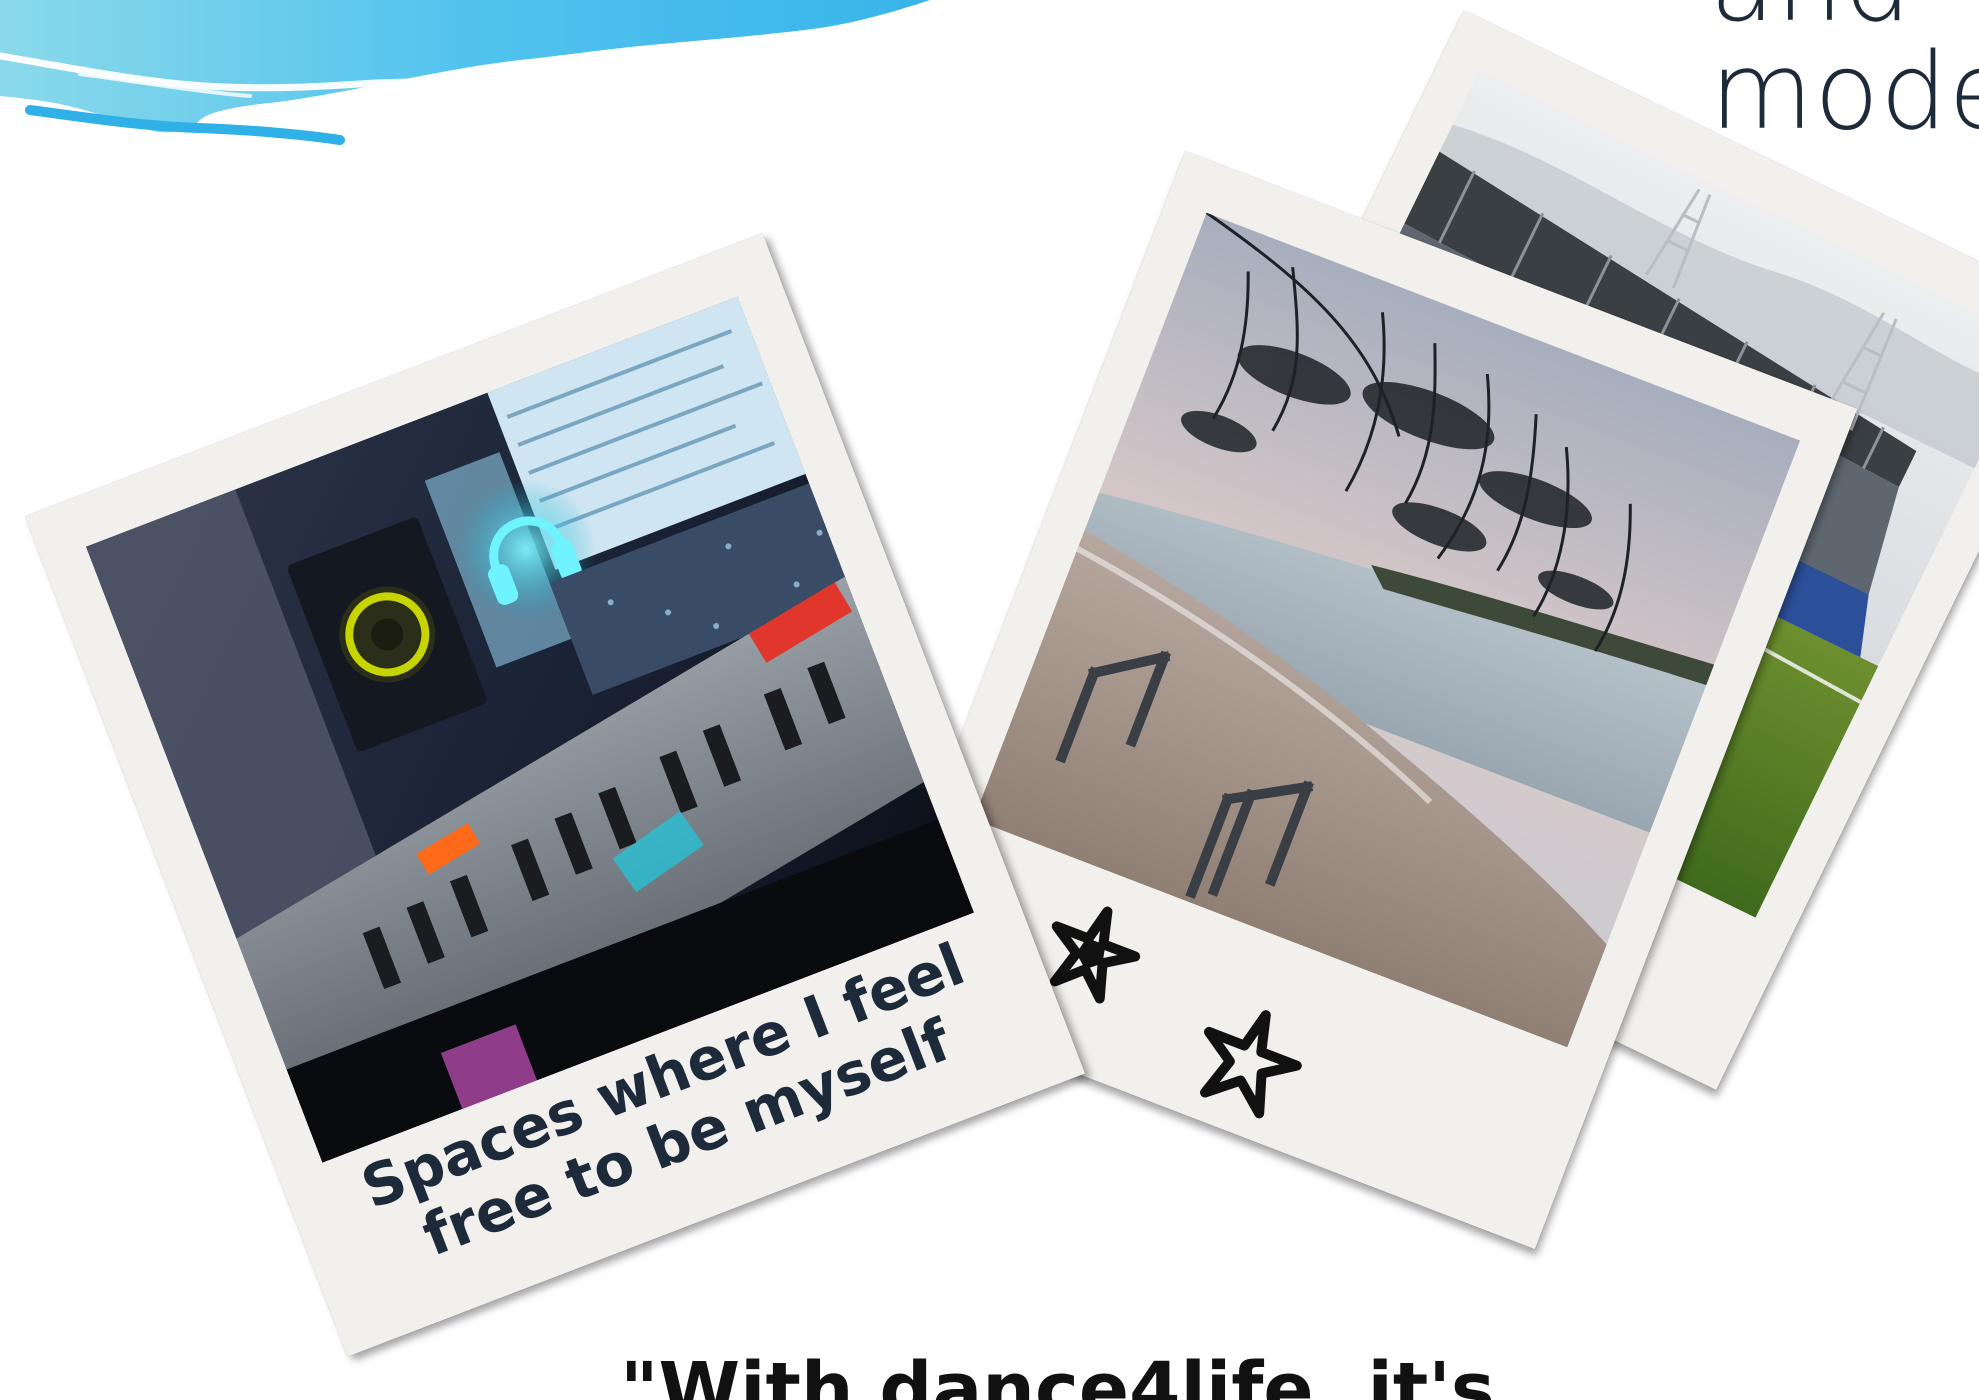 This screenshot has width=1979, height=1400. What do you see at coordinates (1844, 90) in the screenshot?
I see `heading-line-2: mode` at bounding box center [1844, 90].